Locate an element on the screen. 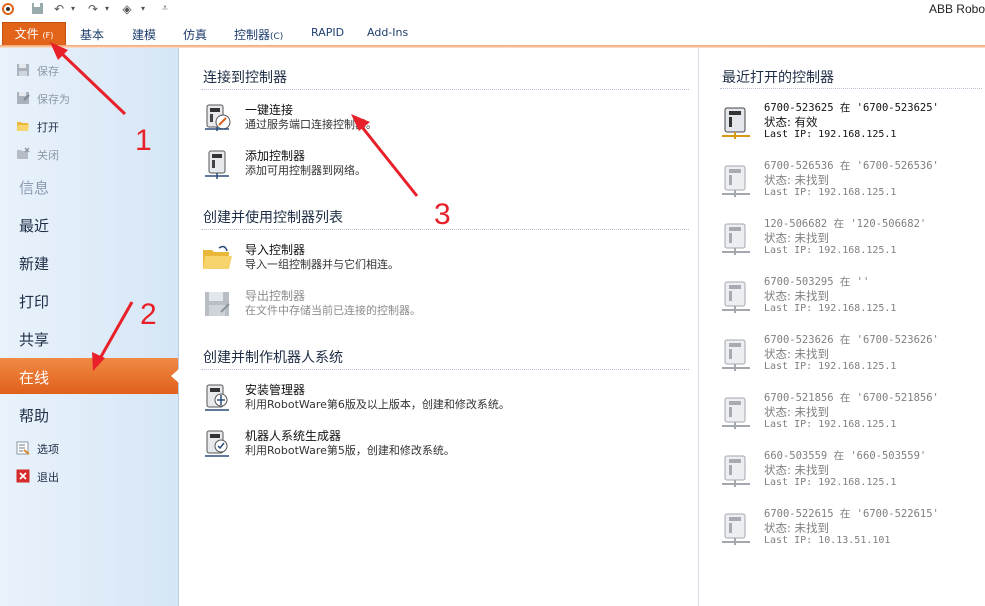  recent-title: 最近打开的控制器 is located at coordinates (778, 78).